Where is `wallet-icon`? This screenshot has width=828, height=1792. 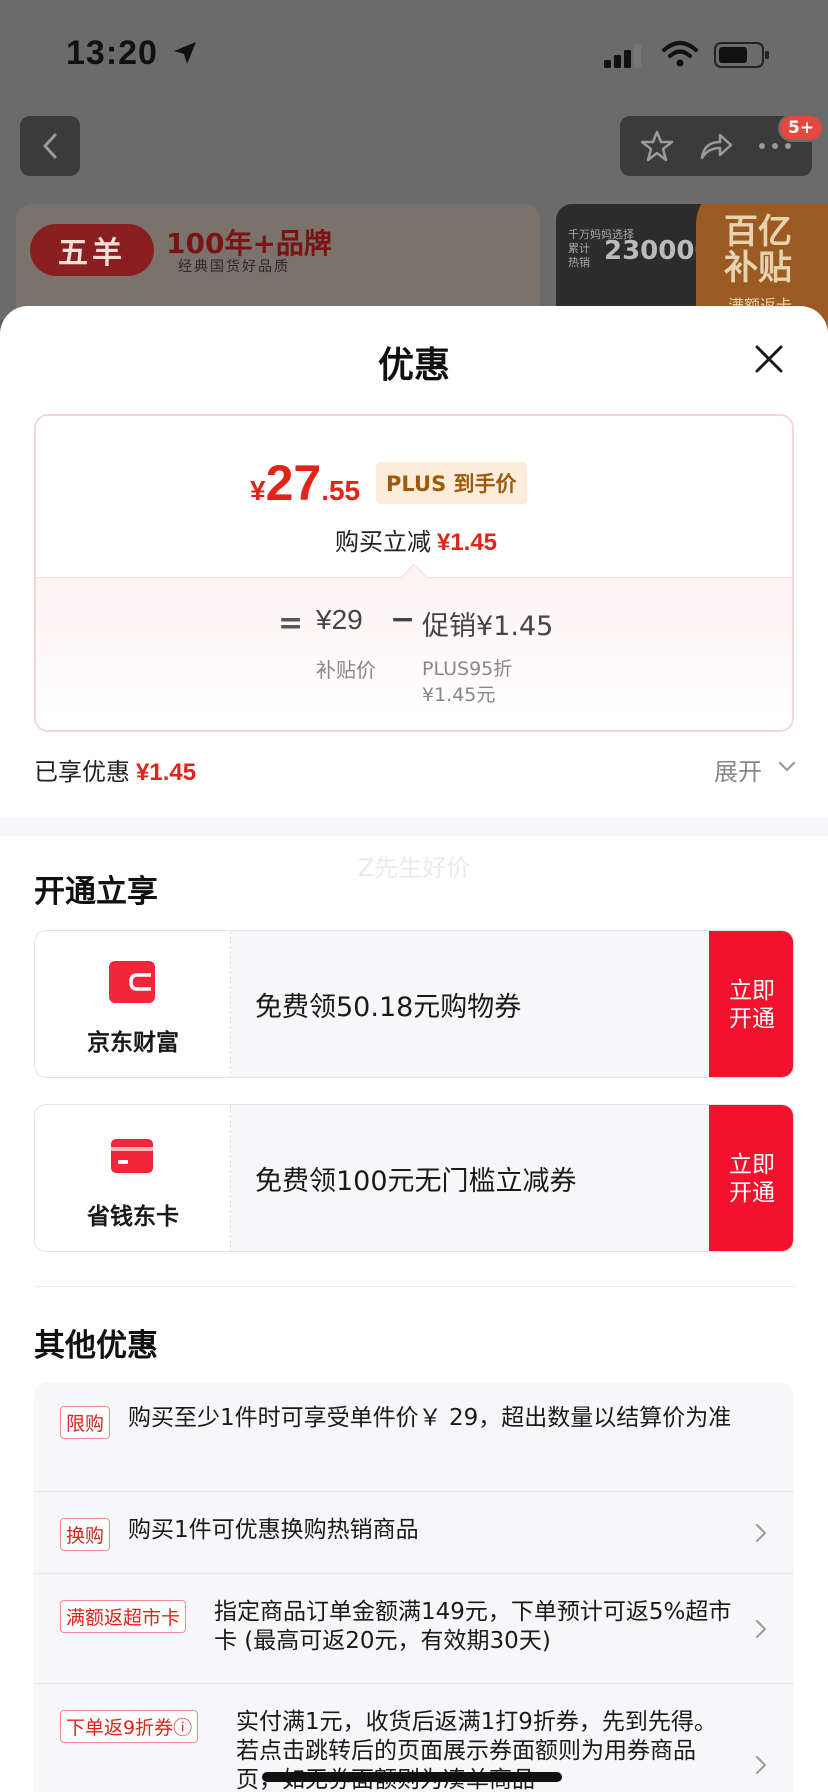 wallet-icon is located at coordinates (132, 982).